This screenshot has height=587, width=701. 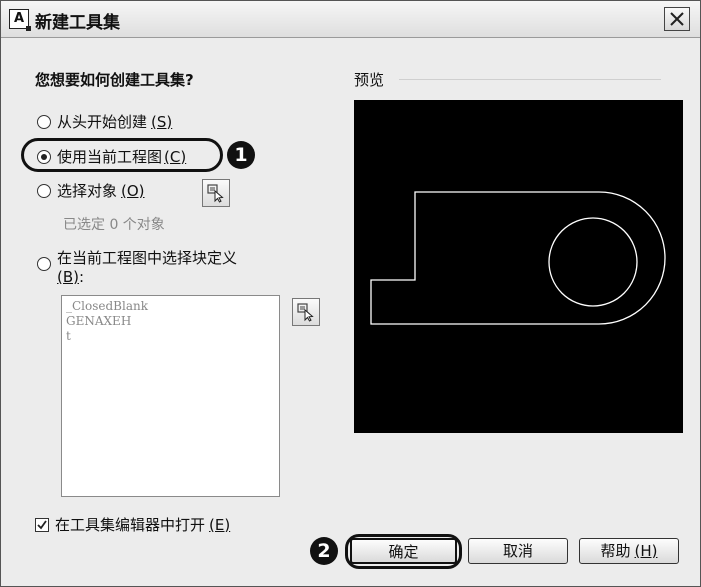 I want to click on select-objects-button, so click(x=216, y=193).